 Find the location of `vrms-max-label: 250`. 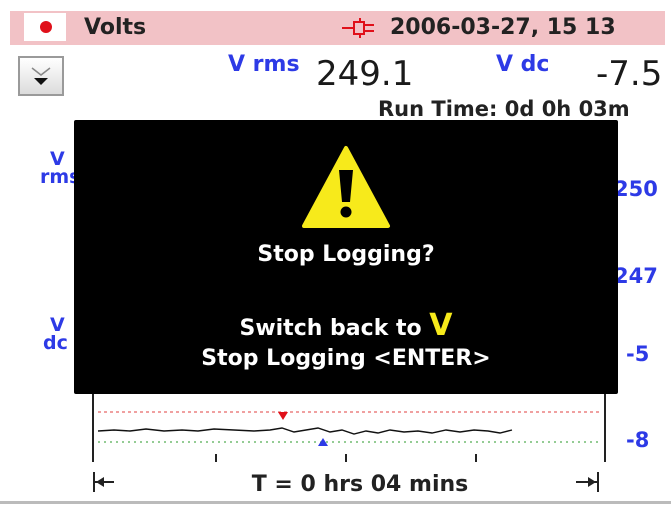

vrms-max-label: 250 is located at coordinates (636, 189).